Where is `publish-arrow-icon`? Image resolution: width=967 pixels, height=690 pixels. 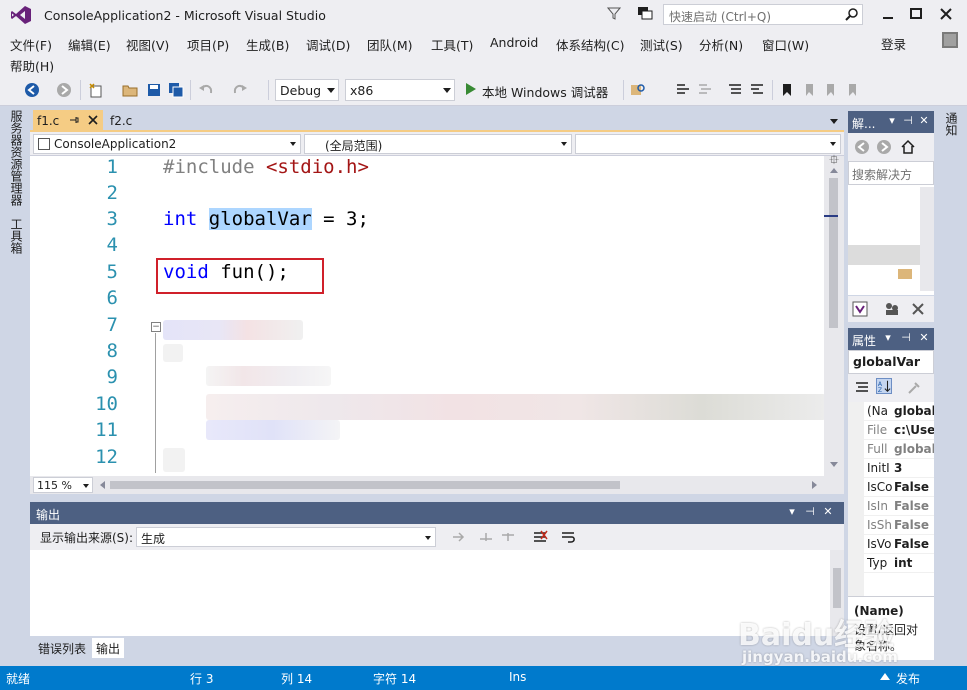
publish-arrow-icon is located at coordinates (885, 676).